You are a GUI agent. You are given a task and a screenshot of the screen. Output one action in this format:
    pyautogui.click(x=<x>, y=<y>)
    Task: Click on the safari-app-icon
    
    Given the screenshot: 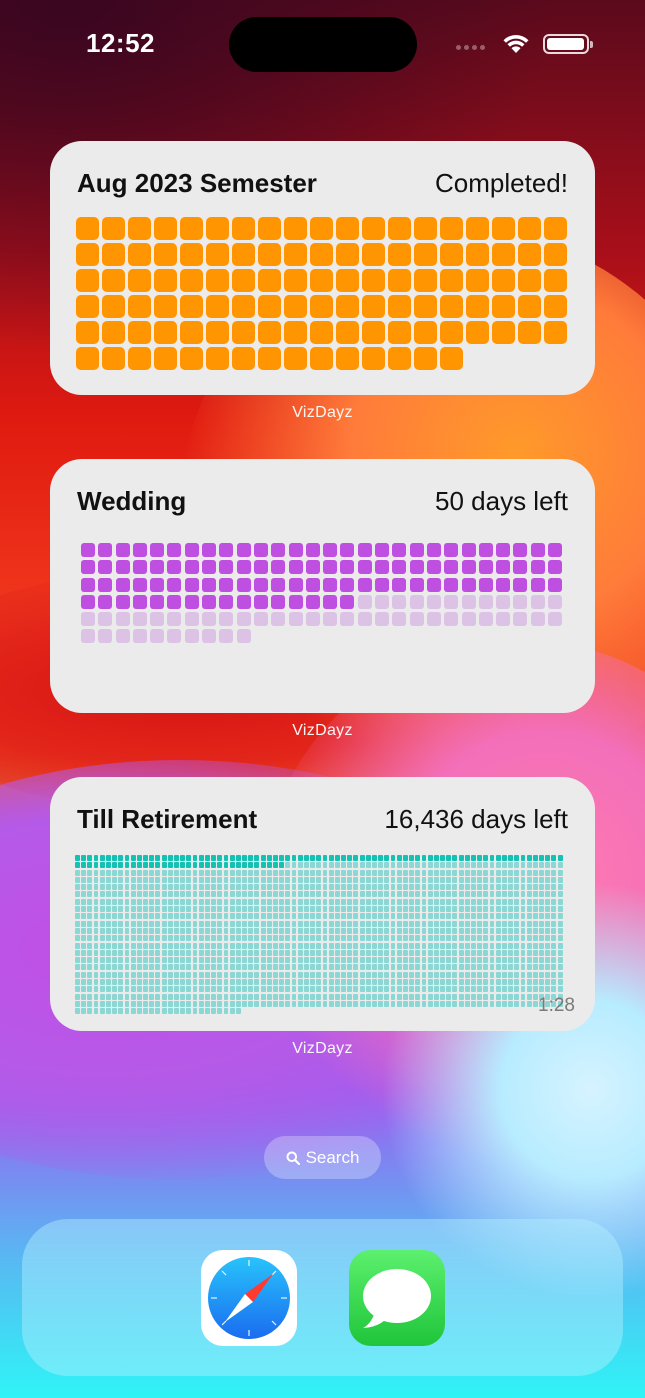 What is the action you would take?
    pyautogui.click(x=249, y=1298)
    